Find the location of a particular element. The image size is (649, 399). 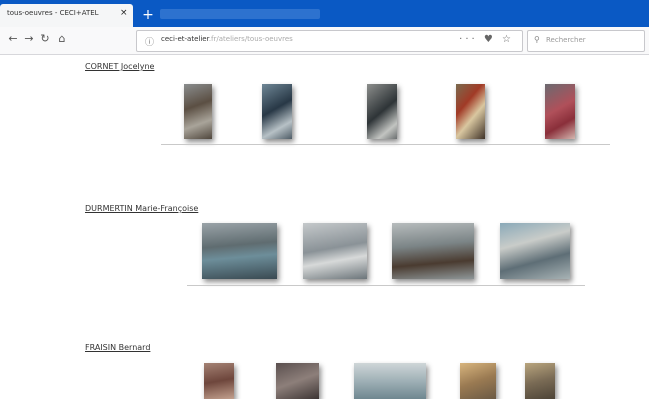

artist-link-cornet: CORNET Jocelyne is located at coordinates (119, 66).